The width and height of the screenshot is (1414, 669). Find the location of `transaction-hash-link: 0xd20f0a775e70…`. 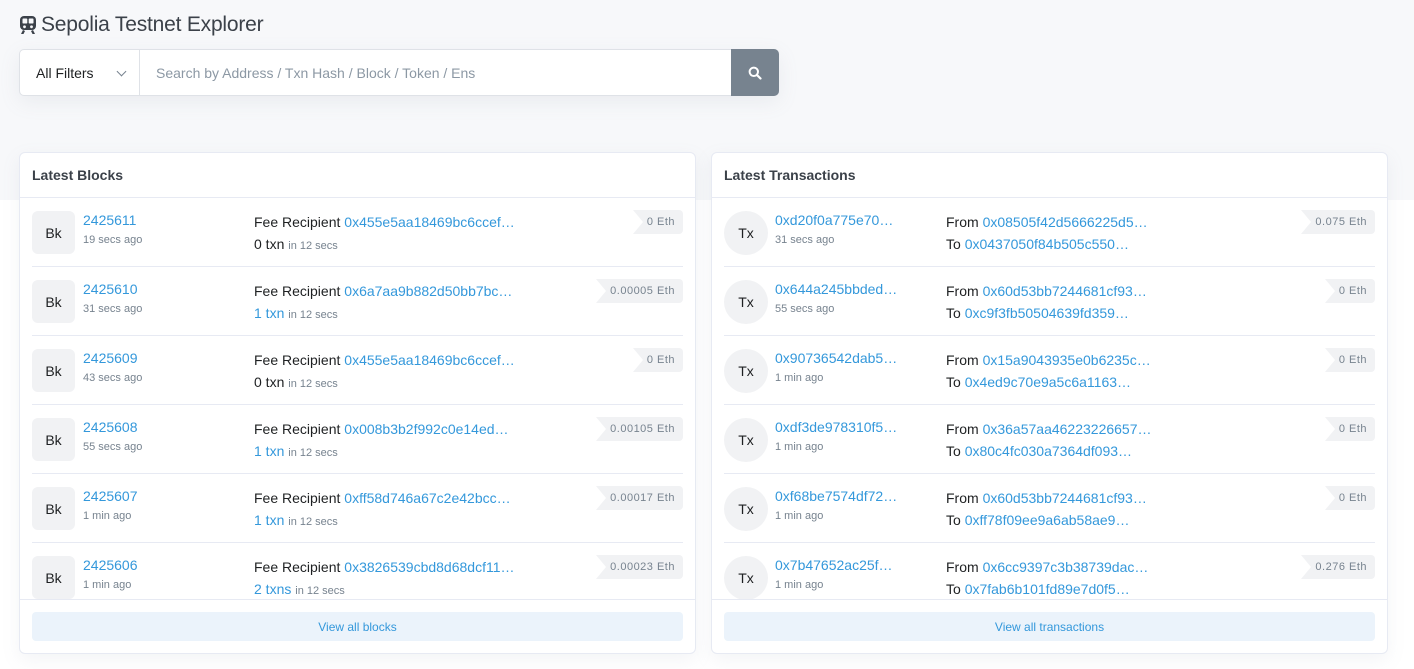

transaction-hash-link: 0xd20f0a775e70… is located at coordinates (834, 220).